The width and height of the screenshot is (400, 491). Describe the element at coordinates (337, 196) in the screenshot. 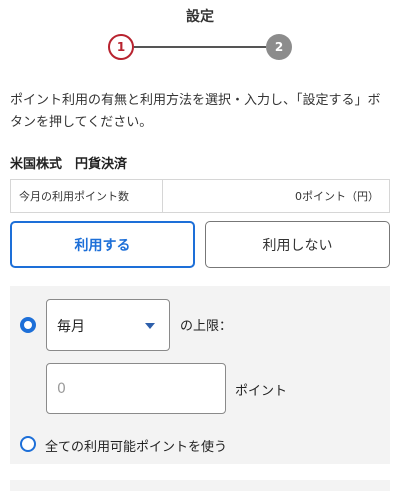

I see `monthly-points-value: 0ポイント（円）` at that location.